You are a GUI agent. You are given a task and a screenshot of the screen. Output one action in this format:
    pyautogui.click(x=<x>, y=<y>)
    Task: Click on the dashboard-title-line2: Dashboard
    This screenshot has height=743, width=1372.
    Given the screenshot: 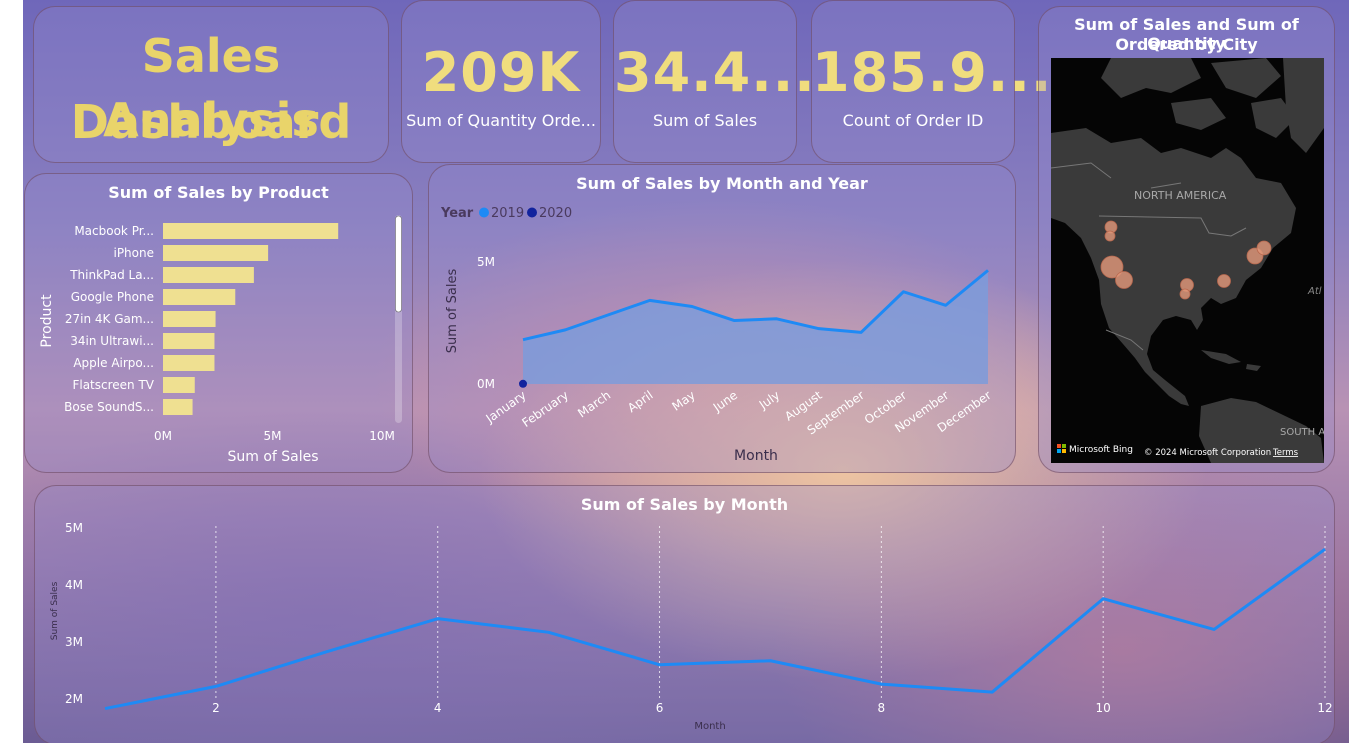 What is the action you would take?
    pyautogui.click(x=211, y=122)
    